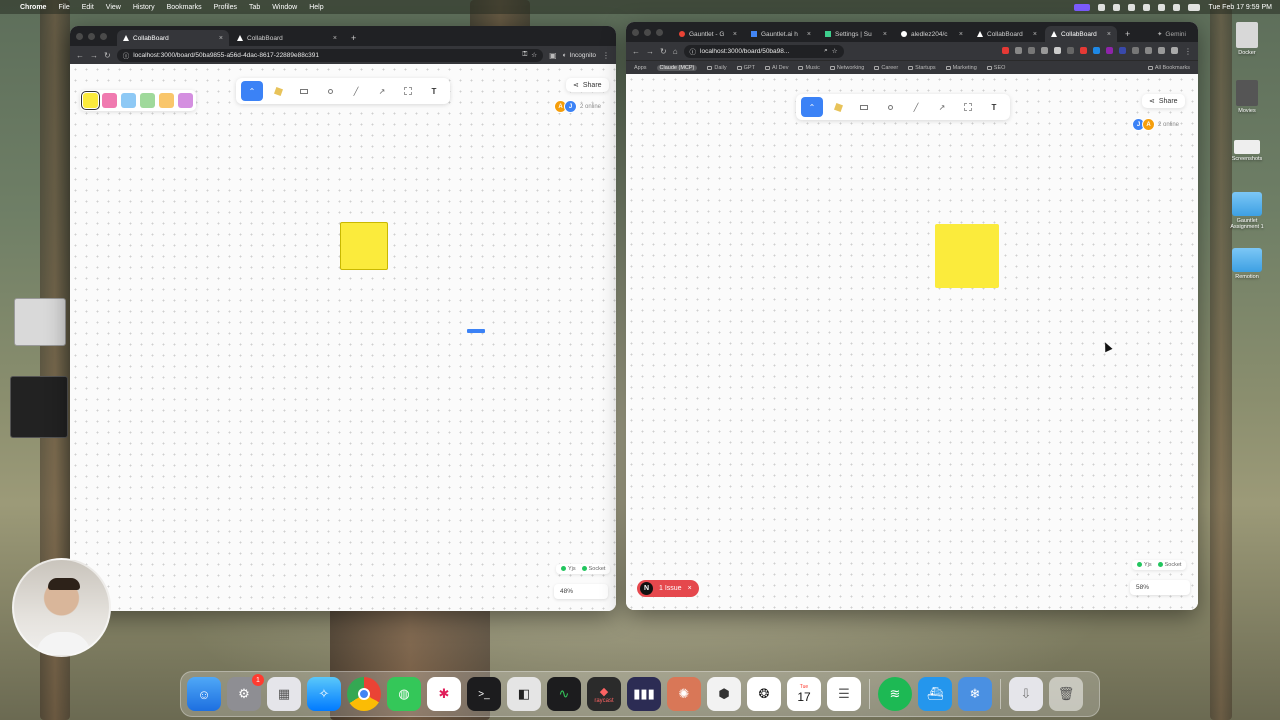 This screenshot has width=1280, height=720. What do you see at coordinates (1177, 7) in the screenshot?
I see `wifi-icon` at bounding box center [1177, 7].